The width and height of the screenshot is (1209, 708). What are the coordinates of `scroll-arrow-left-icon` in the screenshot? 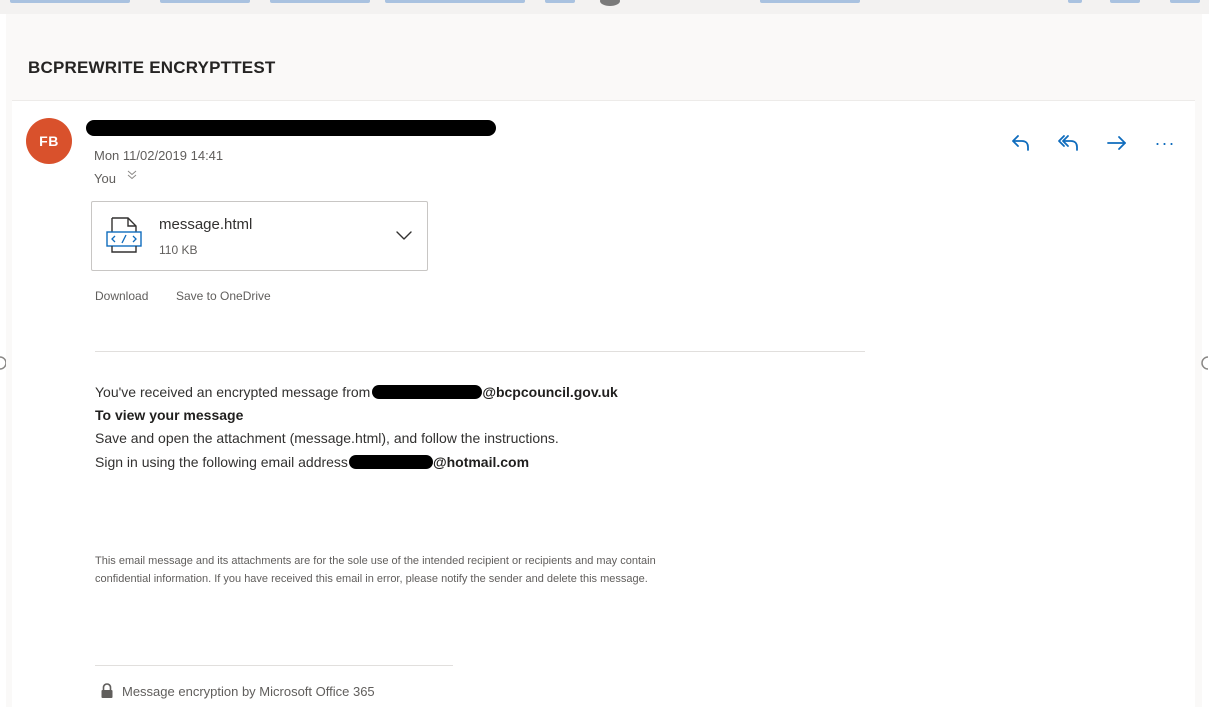 It's located at (3, 363).